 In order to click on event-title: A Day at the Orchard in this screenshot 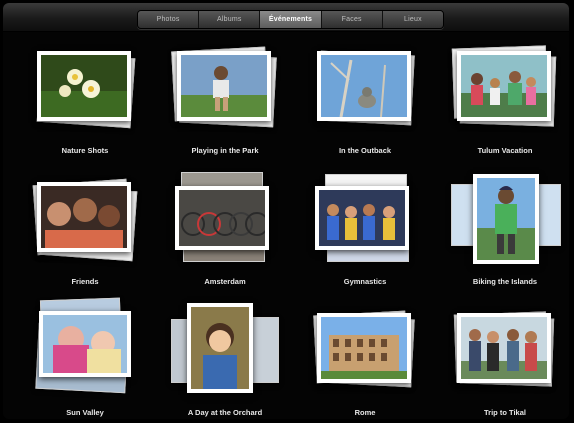, I will do `click(225, 412)`.